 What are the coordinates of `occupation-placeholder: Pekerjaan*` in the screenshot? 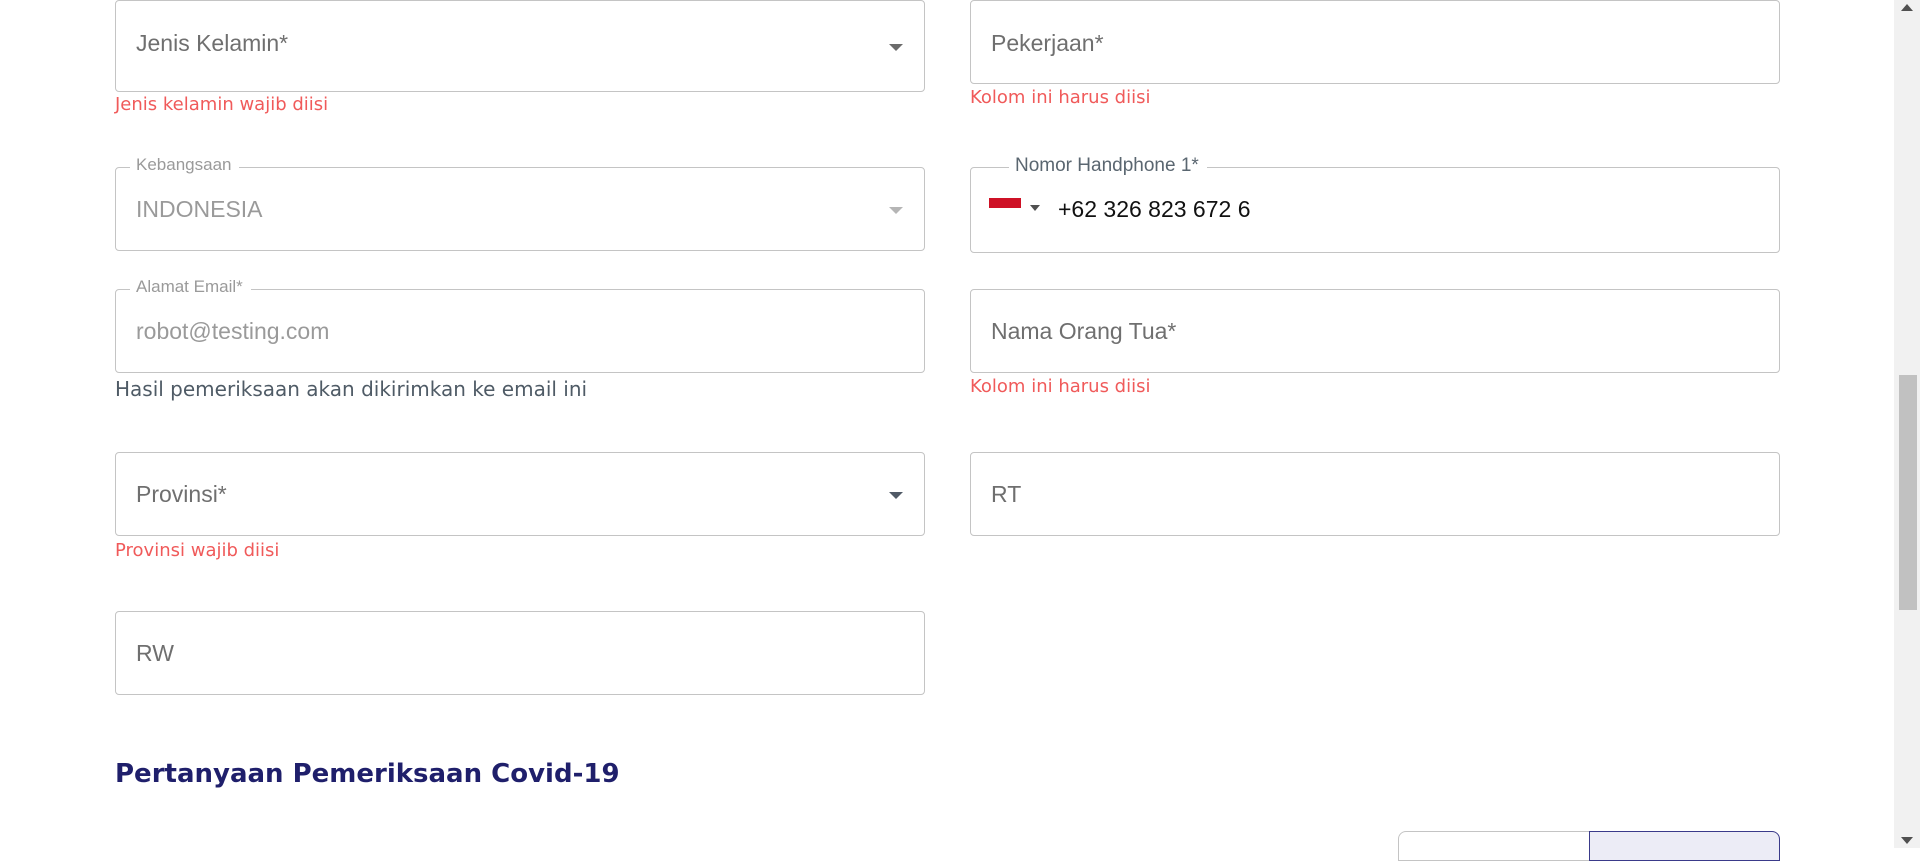 It's located at (1047, 43).